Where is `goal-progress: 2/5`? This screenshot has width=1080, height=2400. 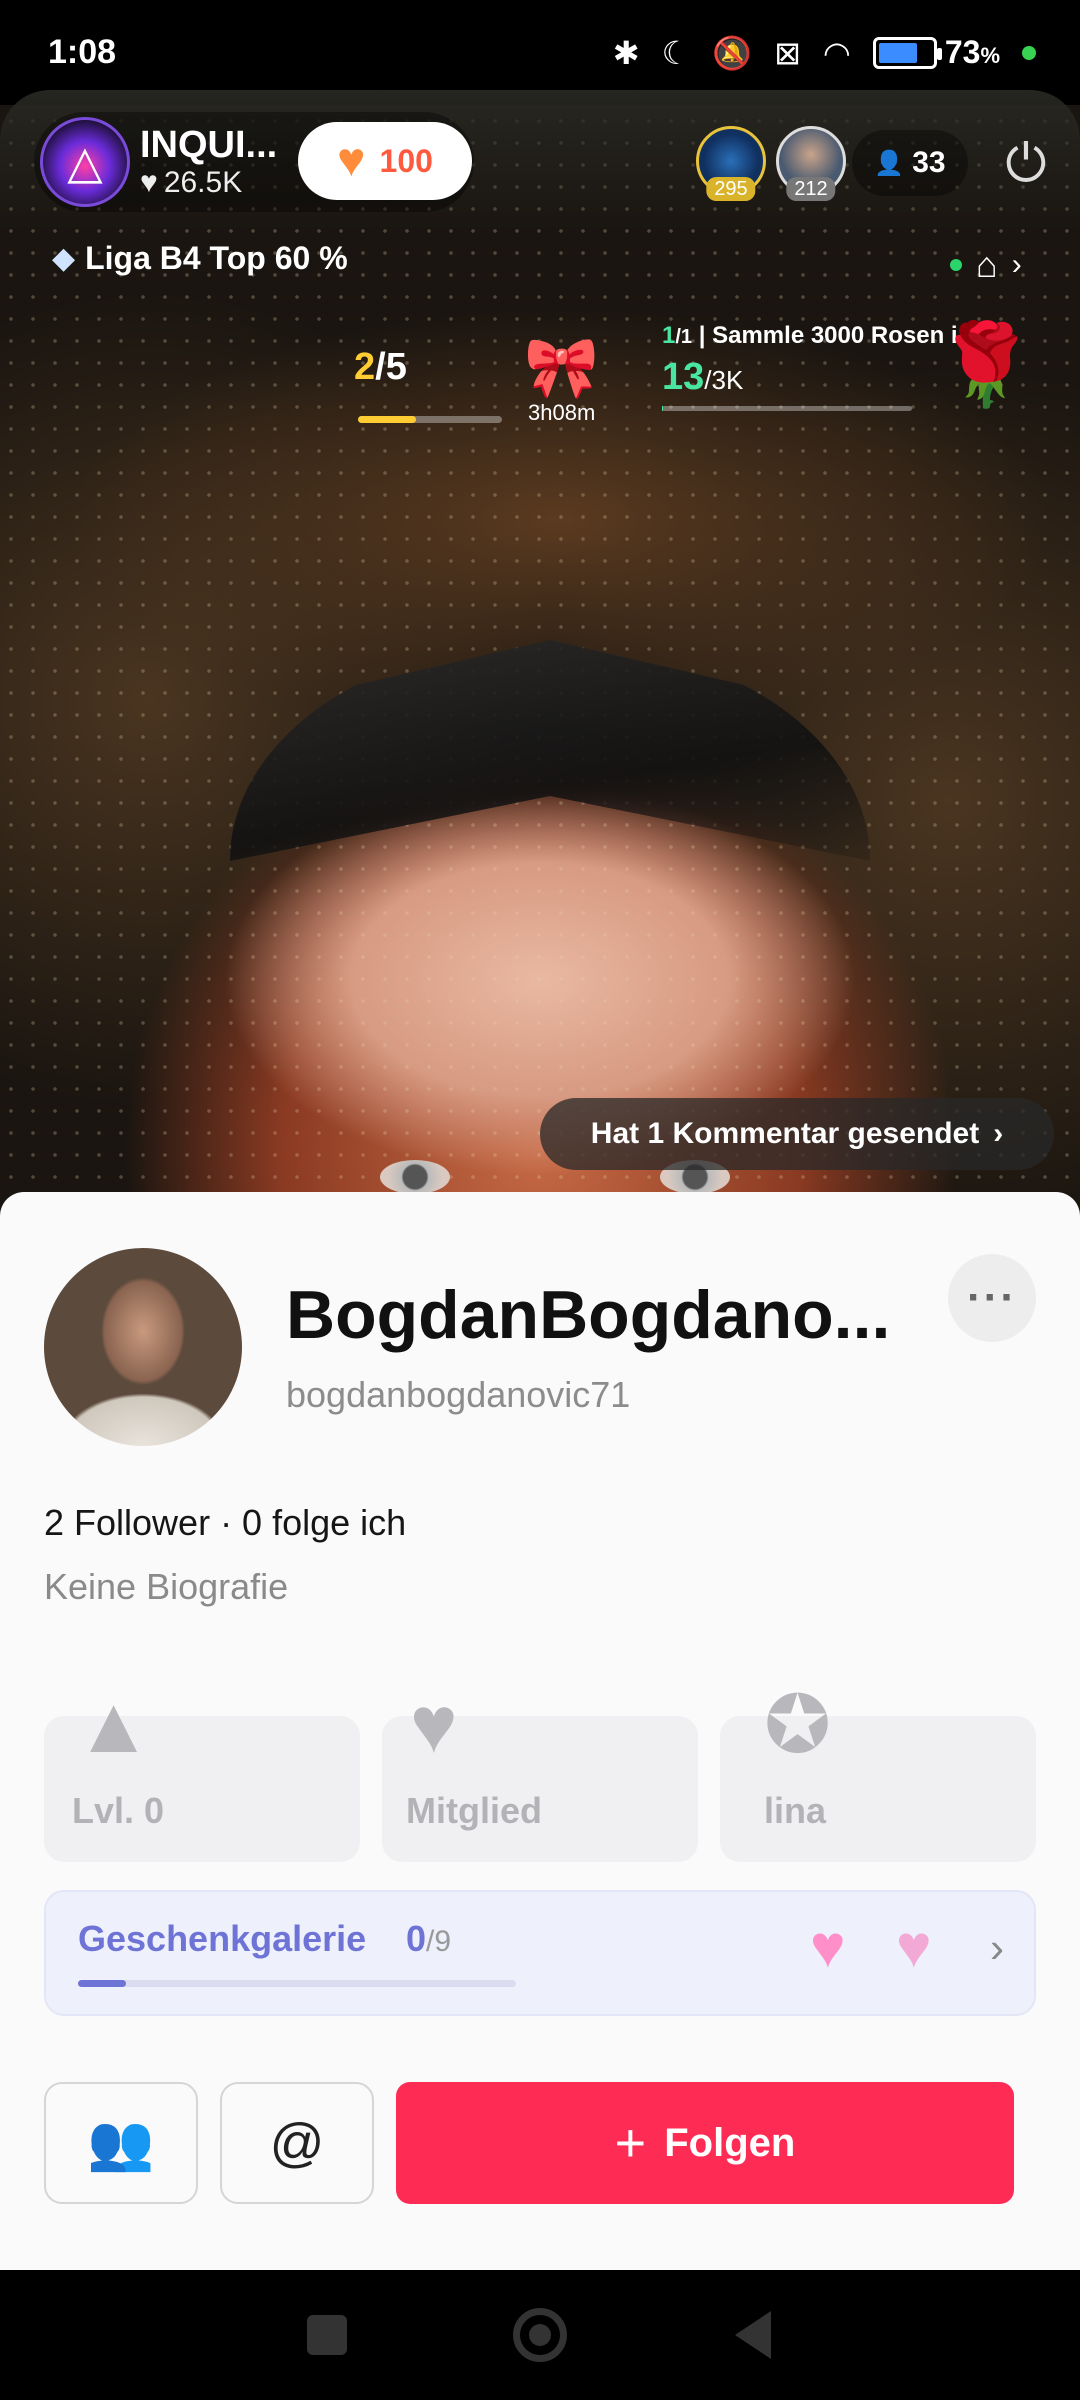
goal-progress: 2/5 is located at coordinates (380, 367).